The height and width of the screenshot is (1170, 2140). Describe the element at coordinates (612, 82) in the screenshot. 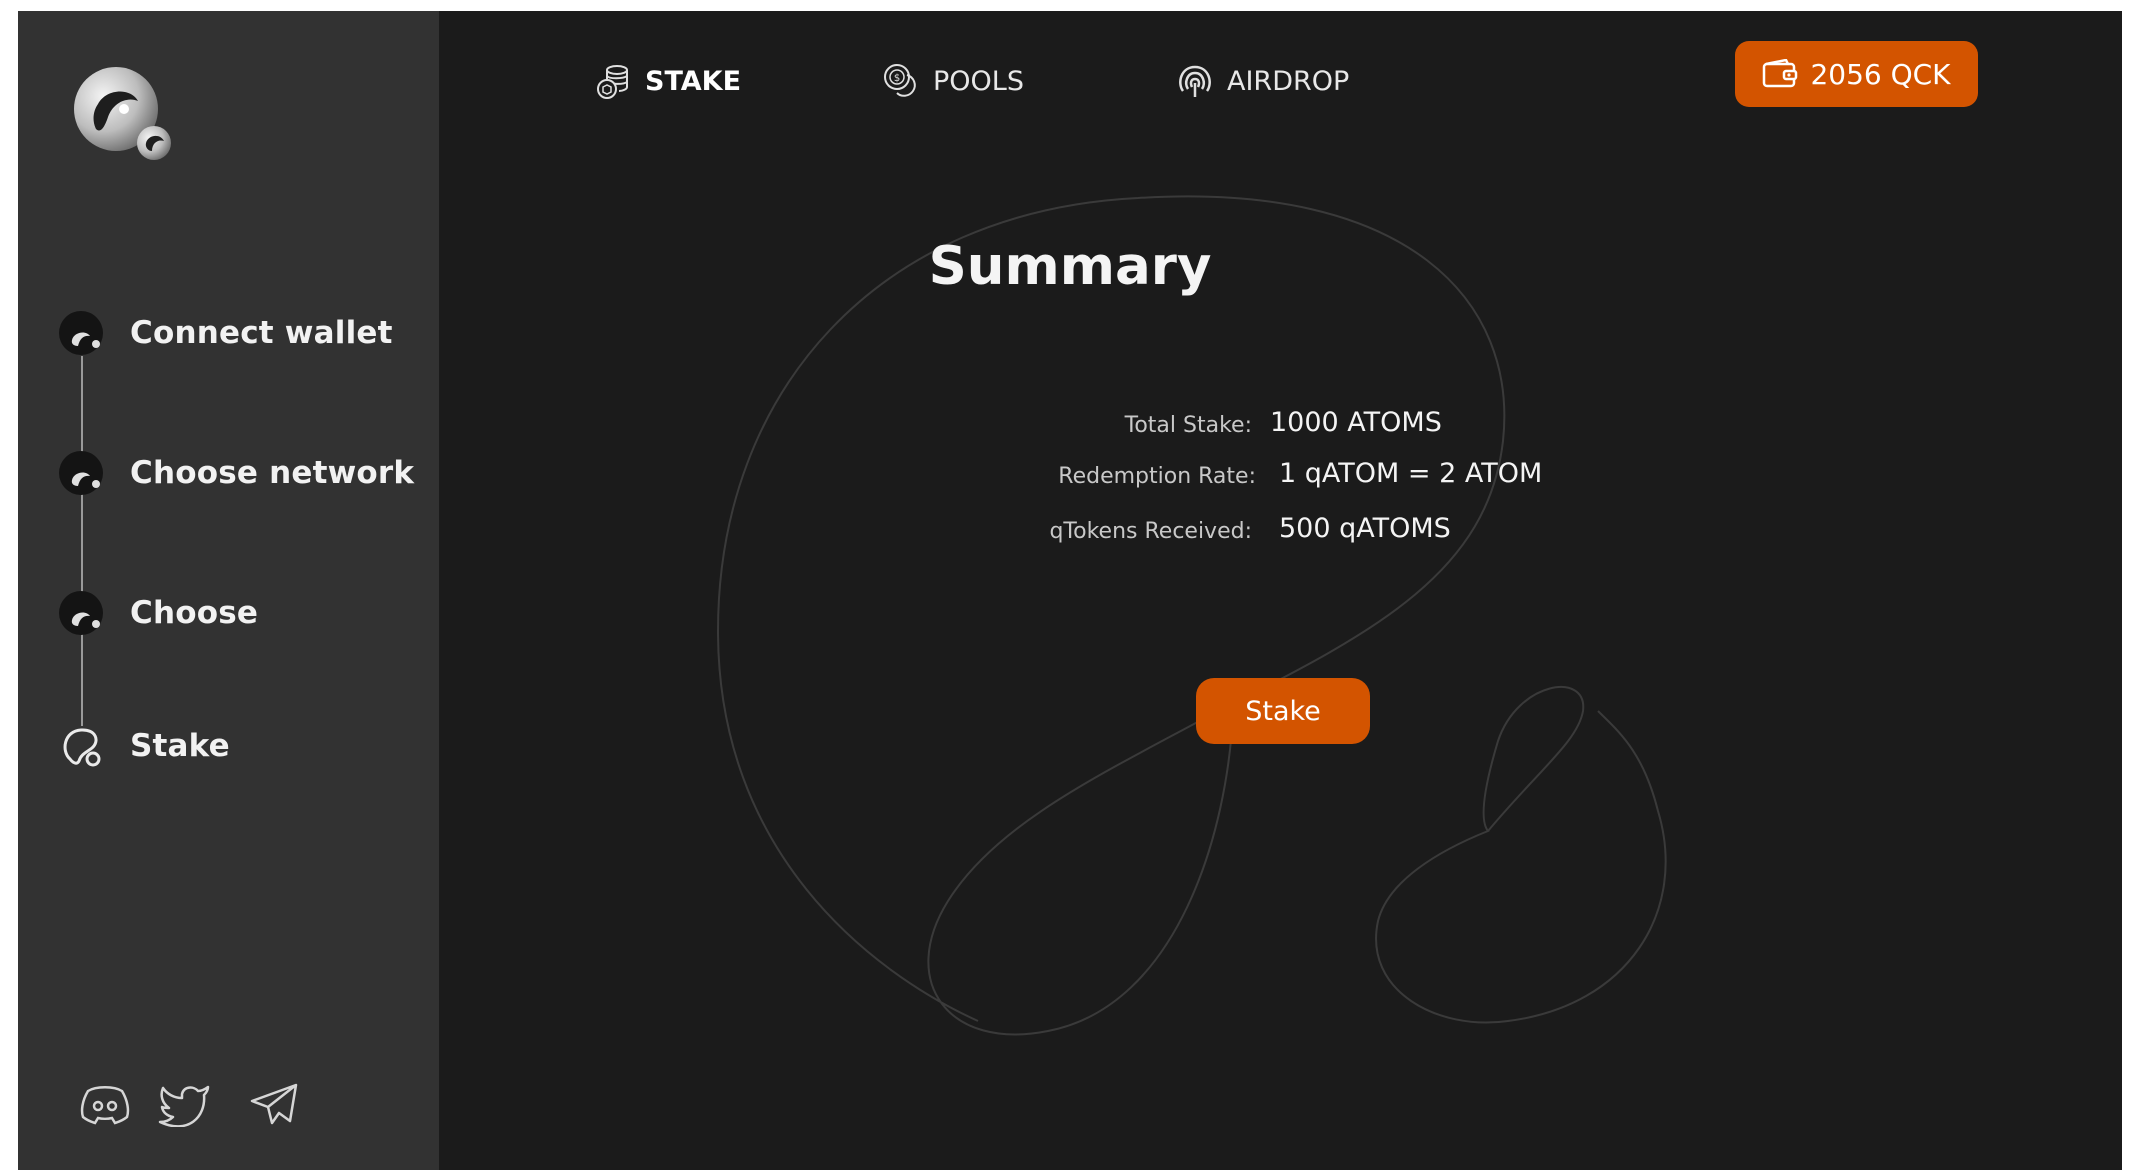

I see `coins-stack-icon` at that location.